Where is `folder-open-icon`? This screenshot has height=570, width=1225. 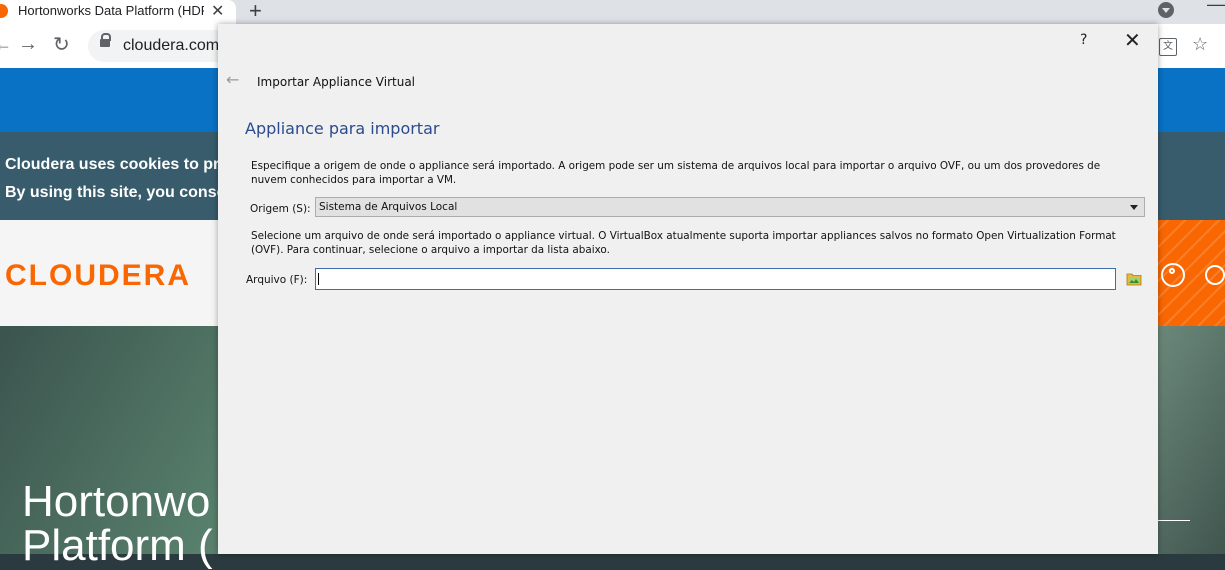 folder-open-icon is located at coordinates (1134, 279).